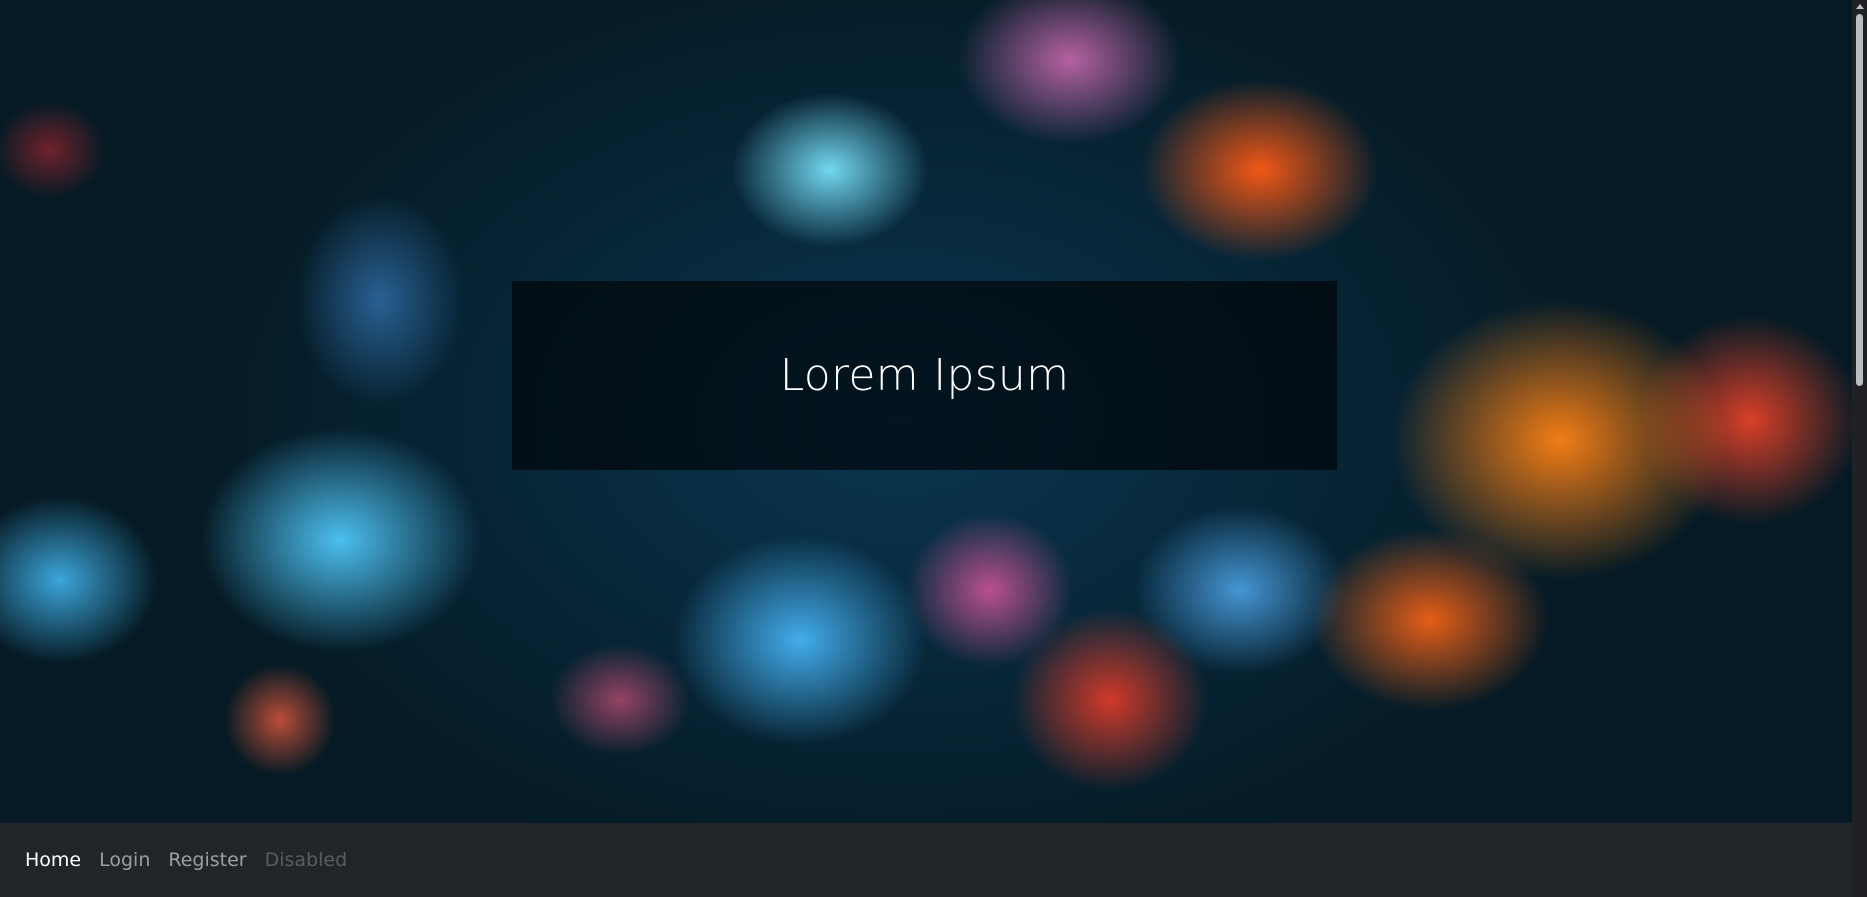 This screenshot has width=1867, height=897. What do you see at coordinates (53, 860) in the screenshot?
I see `nav-link-home: Home` at bounding box center [53, 860].